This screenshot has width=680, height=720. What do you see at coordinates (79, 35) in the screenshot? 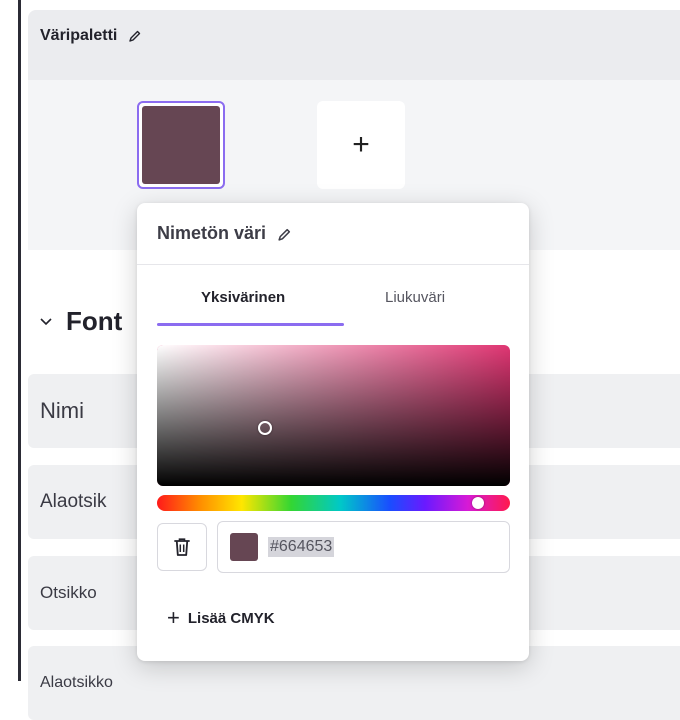
I see `palette-title: Väripaletti` at bounding box center [79, 35].